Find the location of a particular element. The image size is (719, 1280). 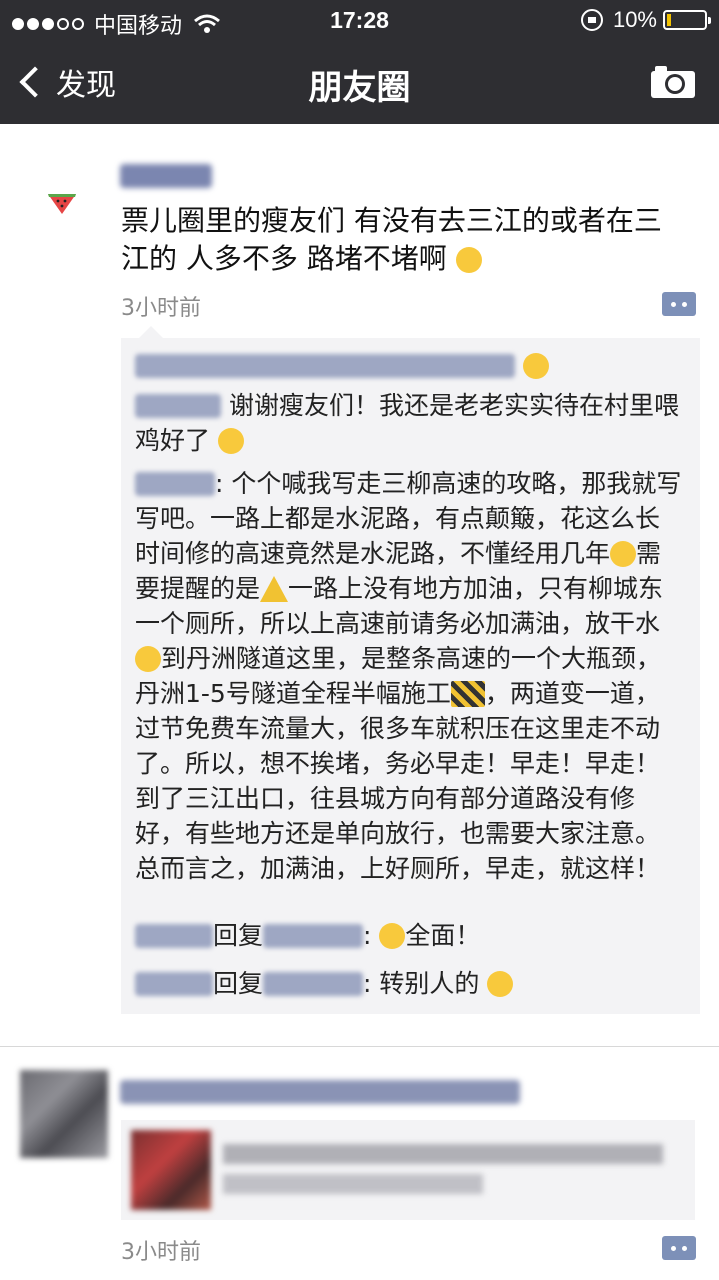

comment-item: 谢谢瘦友们！我还是老老实实待在村里喂鸡好了 is located at coordinates (409, 423).